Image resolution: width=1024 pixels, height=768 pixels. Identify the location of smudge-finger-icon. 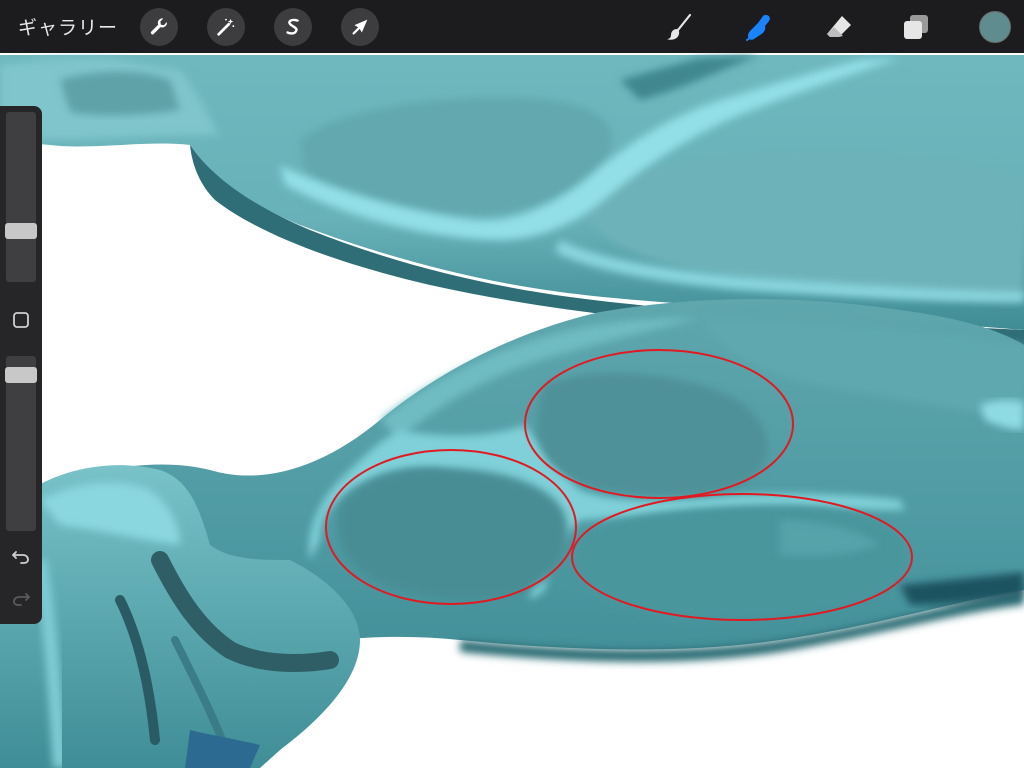
(758, 28).